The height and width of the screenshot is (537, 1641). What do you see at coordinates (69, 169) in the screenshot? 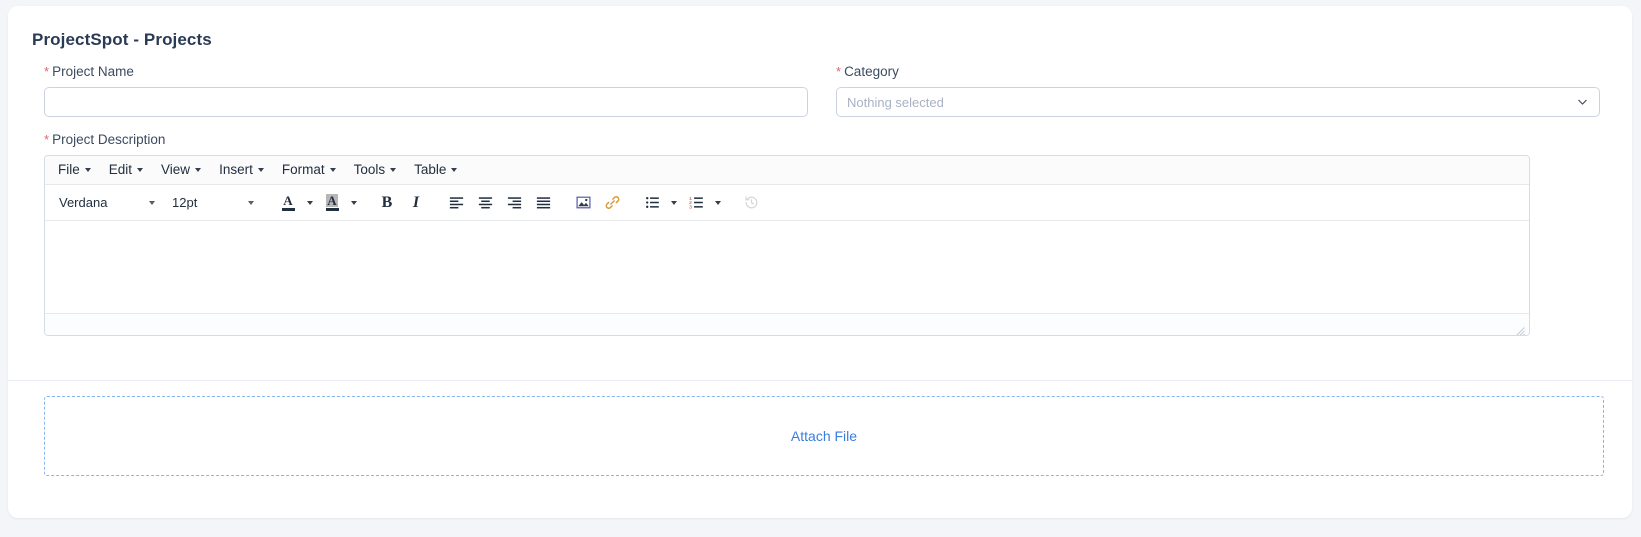
I see `menu-file-label: File` at bounding box center [69, 169].